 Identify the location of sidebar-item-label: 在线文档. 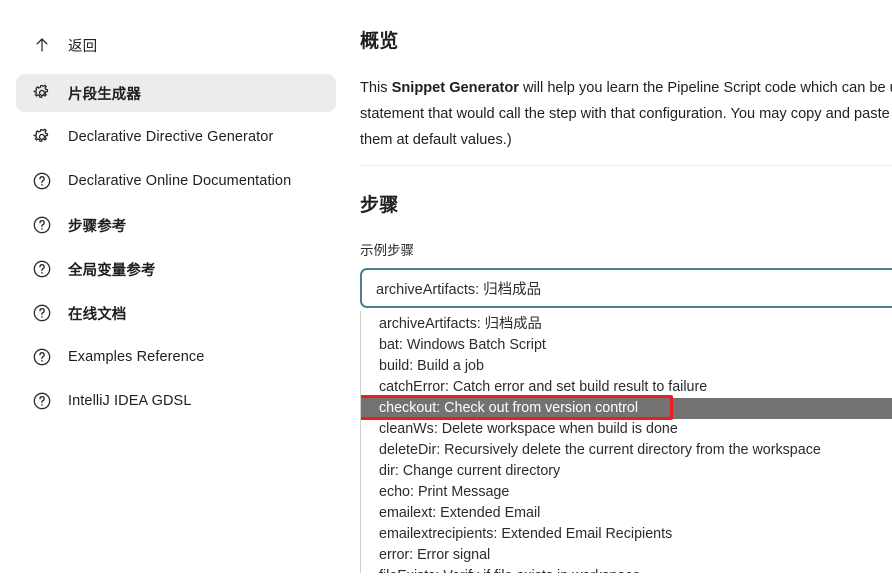
(97, 314).